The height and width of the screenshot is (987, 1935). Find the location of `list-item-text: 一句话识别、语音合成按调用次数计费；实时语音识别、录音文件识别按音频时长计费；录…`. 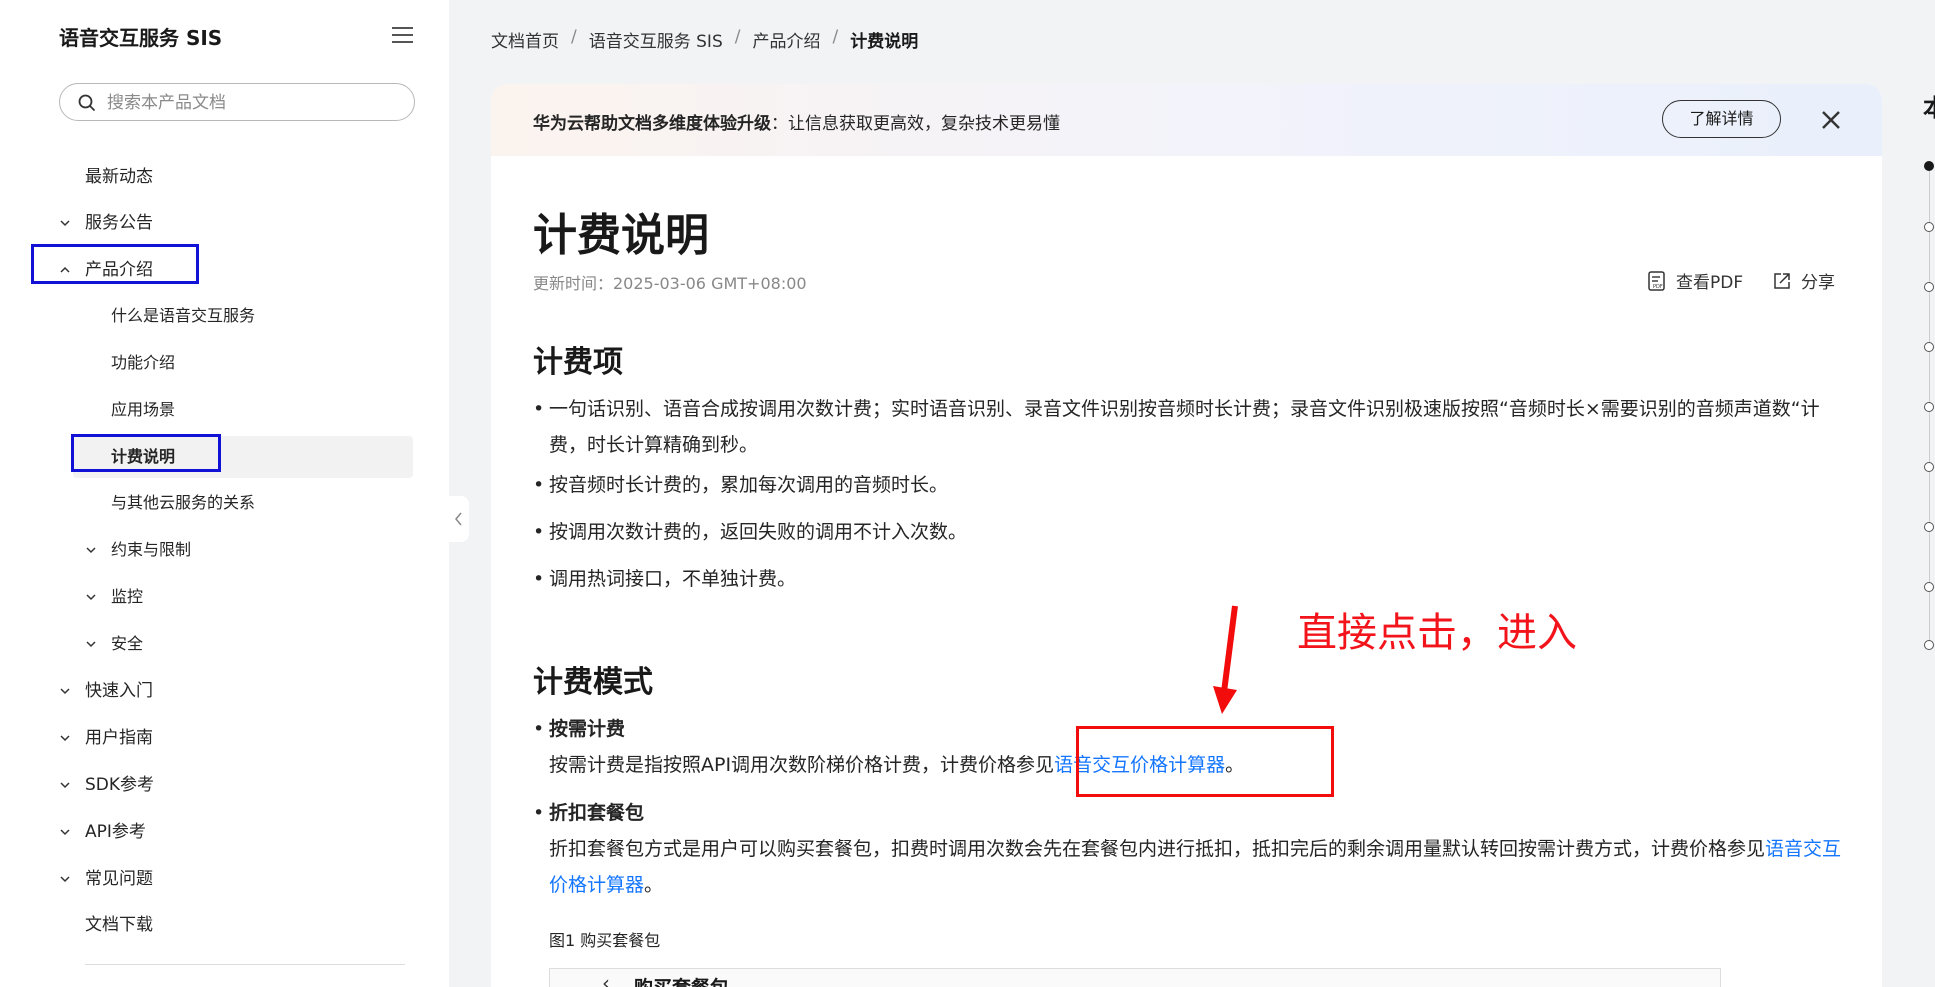

list-item-text: 一句话识别、语音合成按调用次数计费；实时语音识别、录音文件识别按音频时长计费；录… is located at coordinates (1184, 427).